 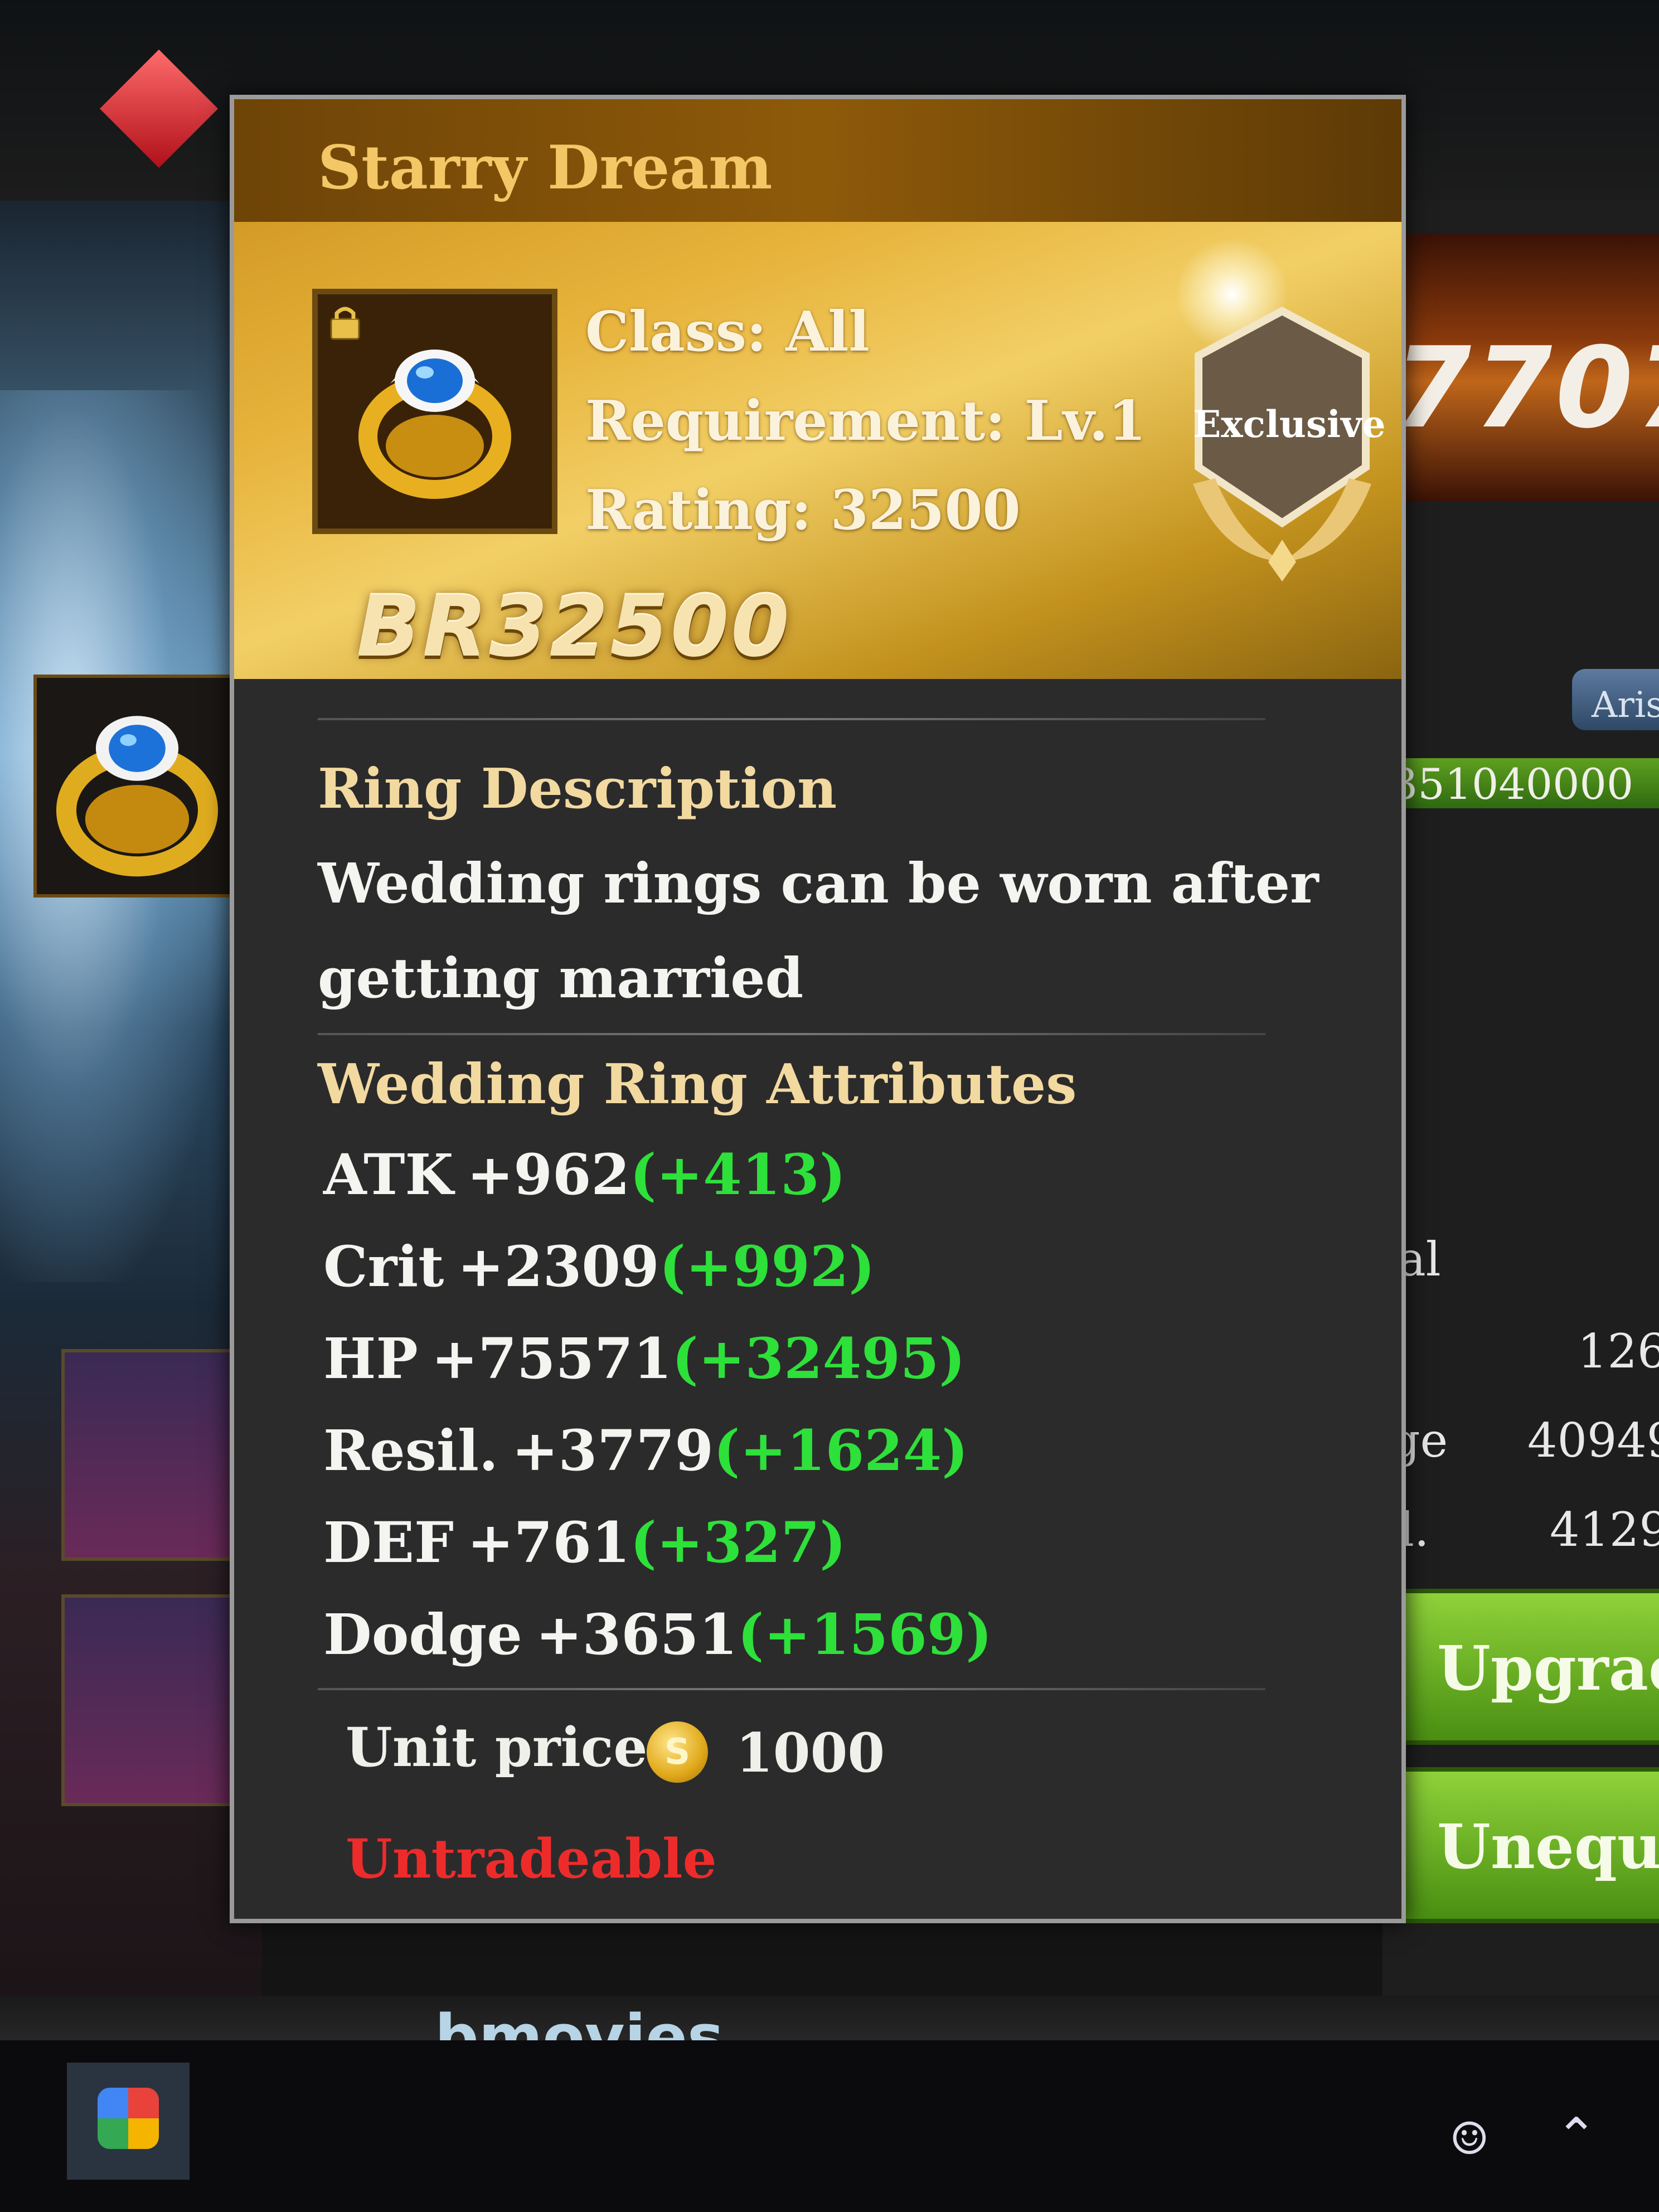 What do you see at coordinates (803, 510) in the screenshot?
I see `item-rating: Rating: 32500` at bounding box center [803, 510].